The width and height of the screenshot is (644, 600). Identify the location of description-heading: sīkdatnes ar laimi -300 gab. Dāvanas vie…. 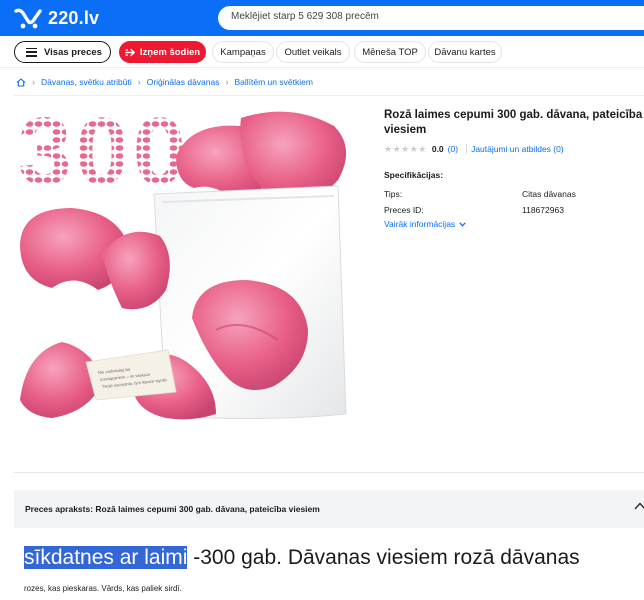
(302, 558).